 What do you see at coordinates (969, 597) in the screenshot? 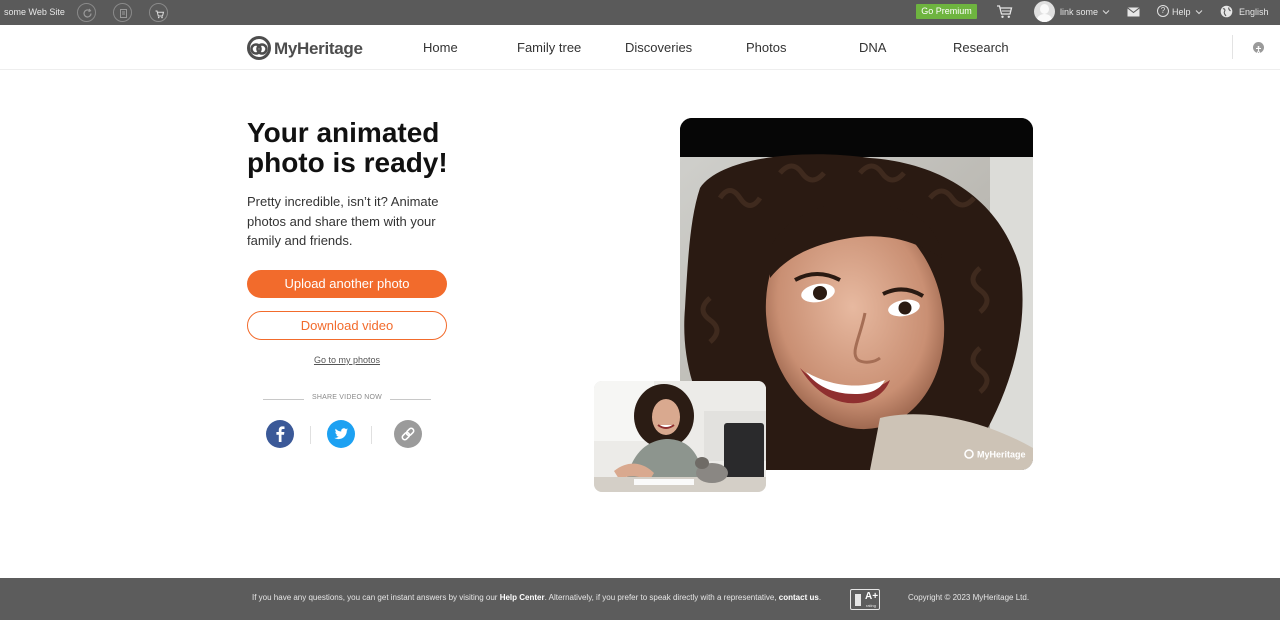
I see `copyright: Copyright © 2023 MyHeritage Ltd.` at bounding box center [969, 597].